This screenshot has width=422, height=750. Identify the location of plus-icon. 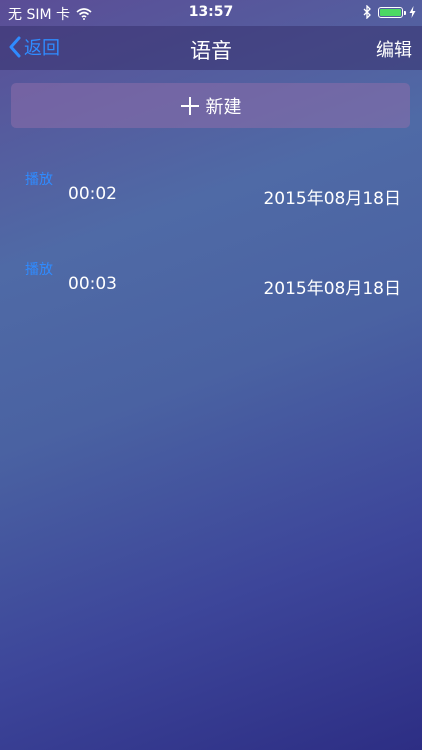
(190, 106).